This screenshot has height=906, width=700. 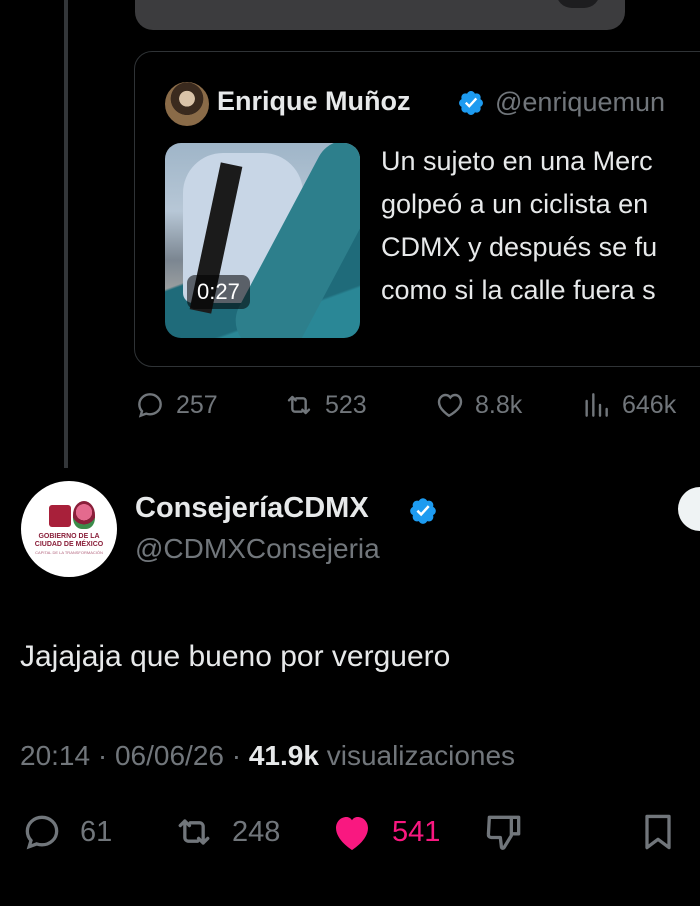 What do you see at coordinates (384, 832) in the screenshot?
I see `like-button: 541` at bounding box center [384, 832].